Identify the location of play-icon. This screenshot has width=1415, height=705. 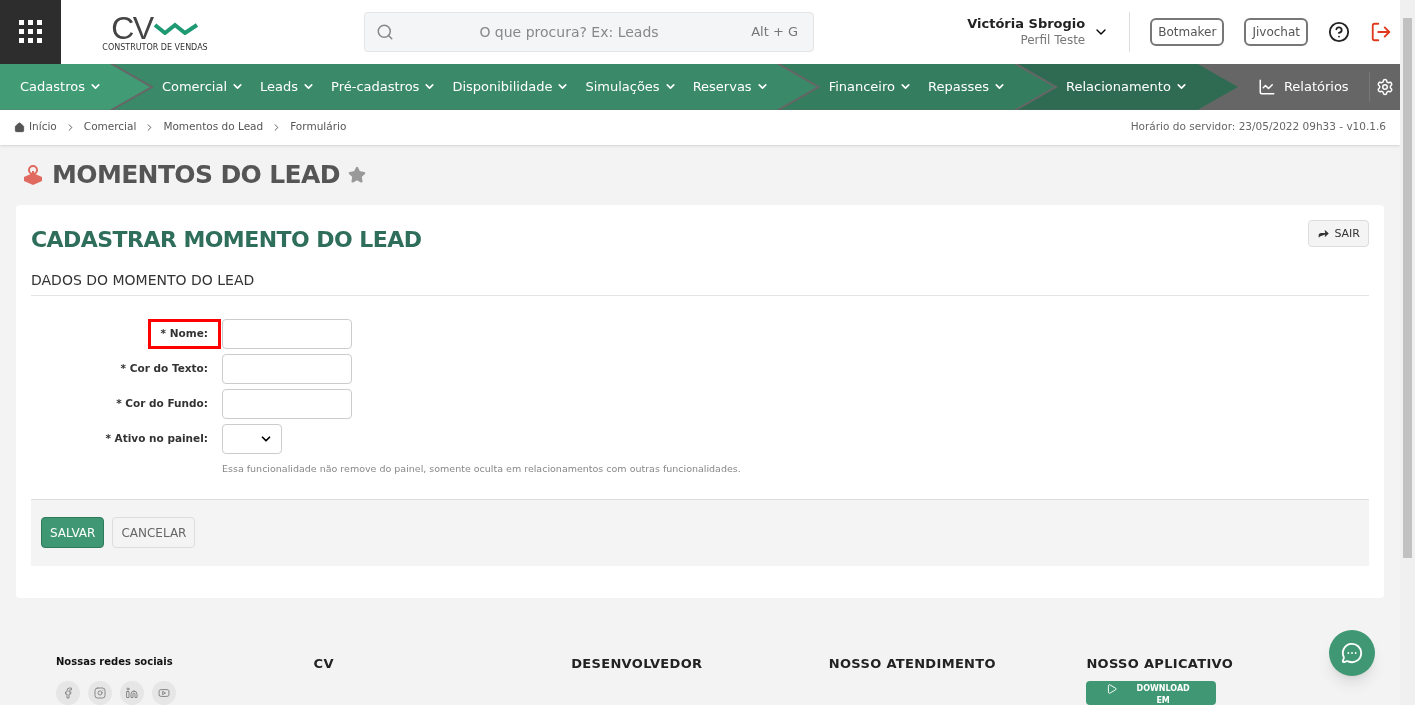
(1112, 689).